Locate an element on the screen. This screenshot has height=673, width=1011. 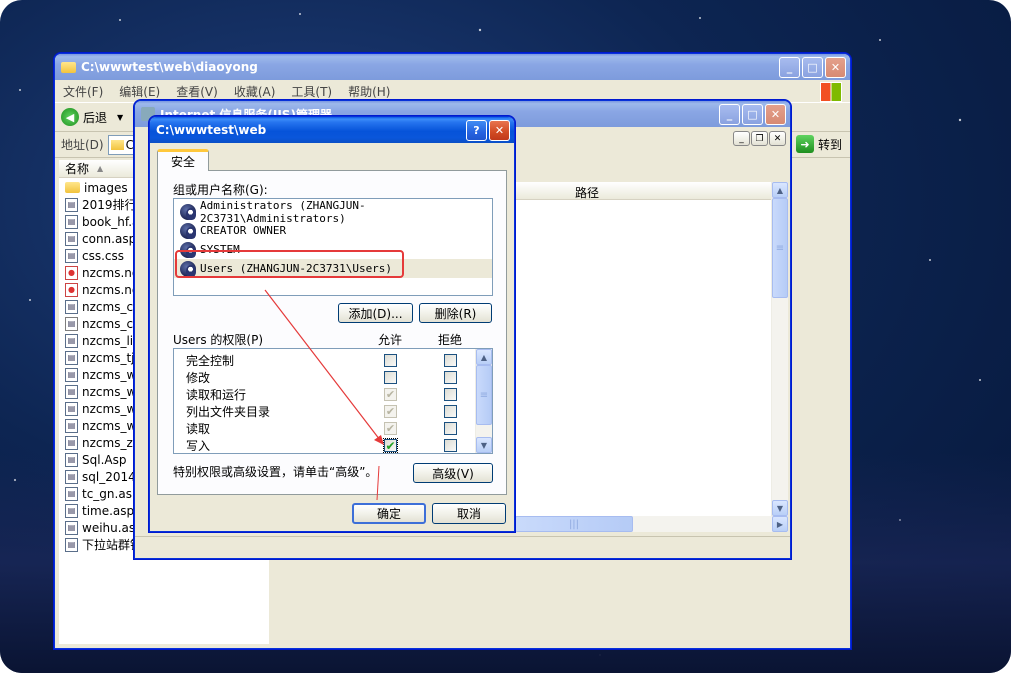
menu-tools: 工具(T) is located at coordinates (311, 91).